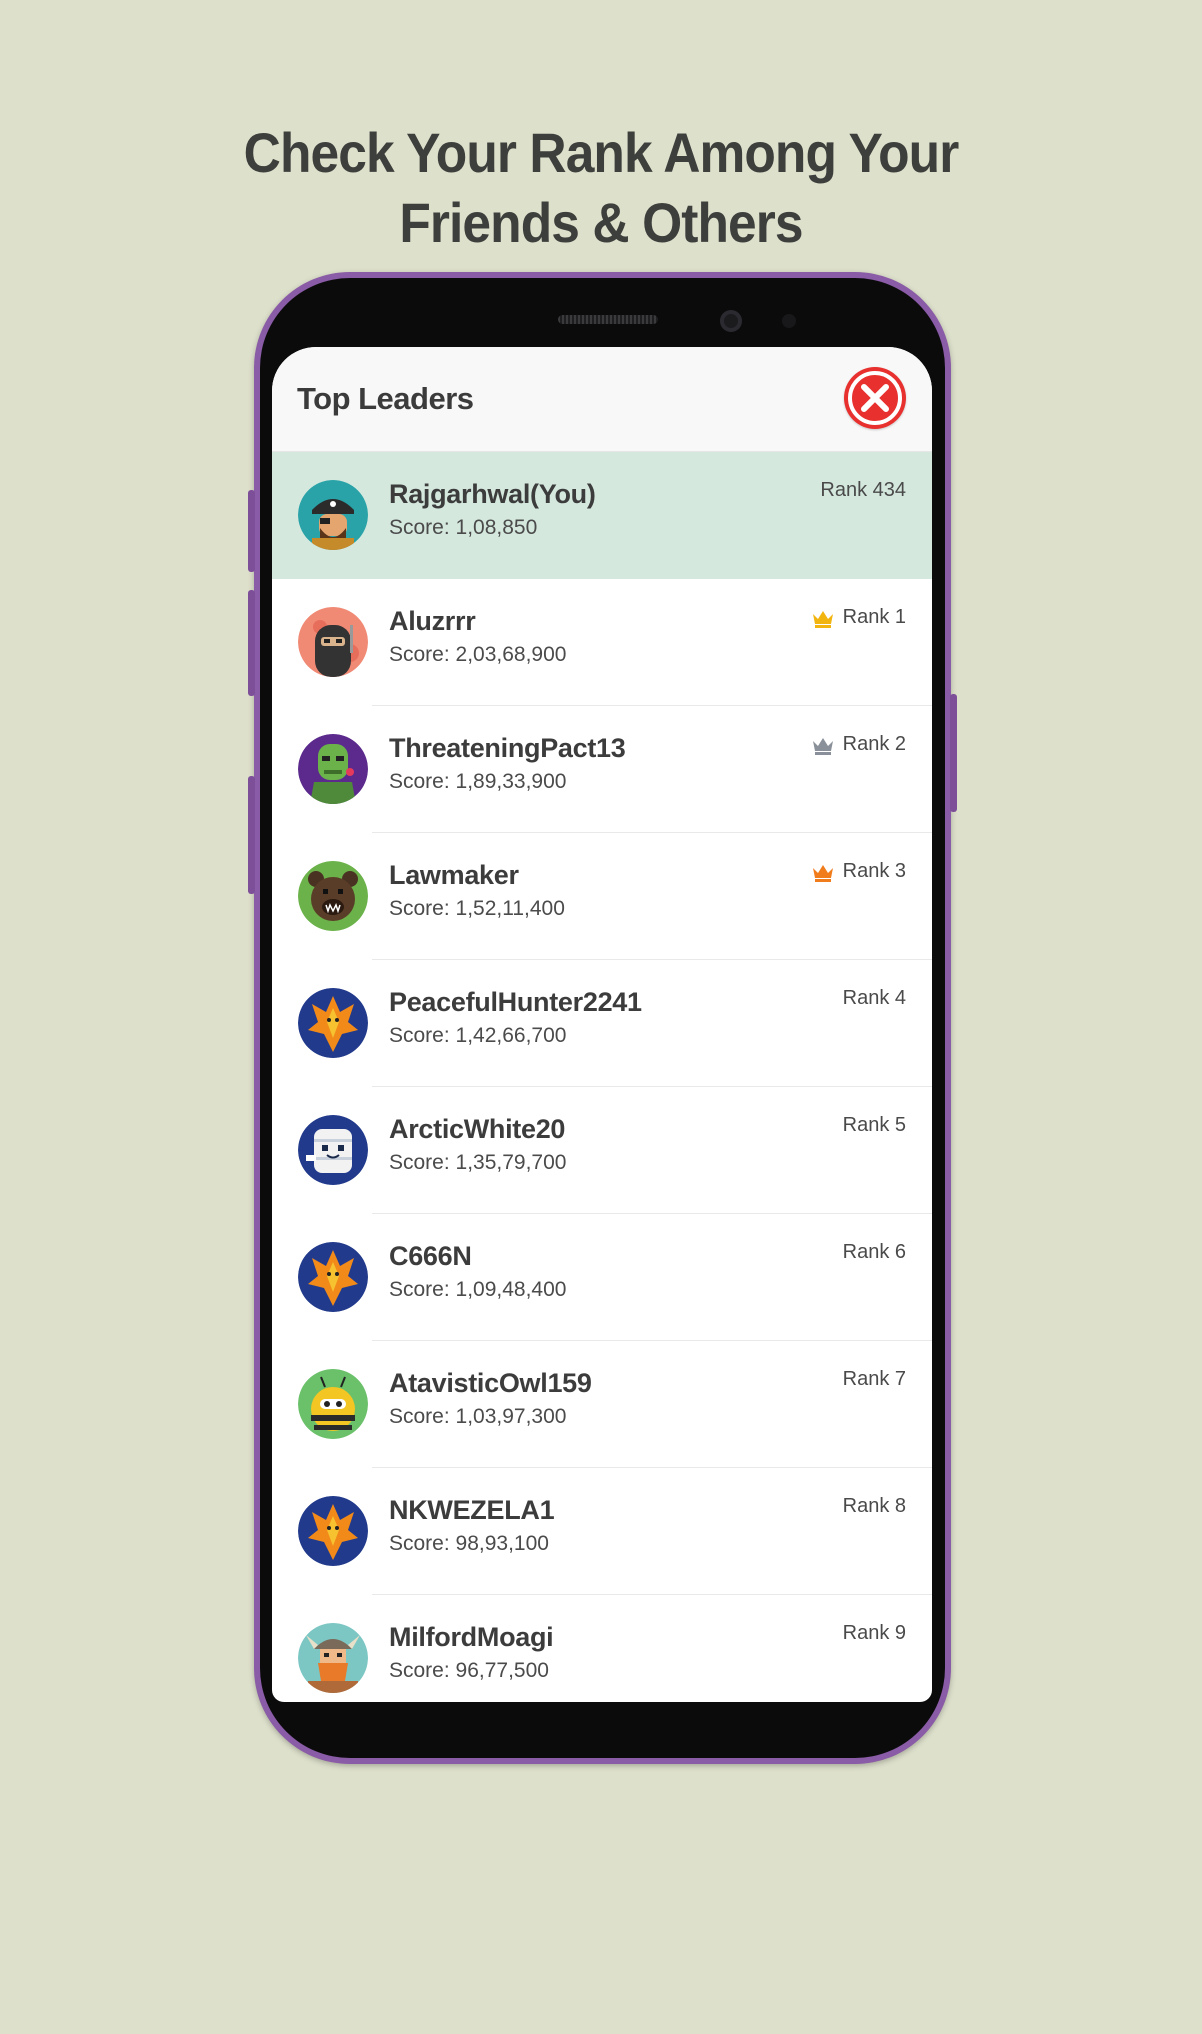 Image resolution: width=1202 pixels, height=2034 pixels. Describe the element at coordinates (478, 781) in the screenshot. I see `player-score: Score: 1,89,33,900` at that location.